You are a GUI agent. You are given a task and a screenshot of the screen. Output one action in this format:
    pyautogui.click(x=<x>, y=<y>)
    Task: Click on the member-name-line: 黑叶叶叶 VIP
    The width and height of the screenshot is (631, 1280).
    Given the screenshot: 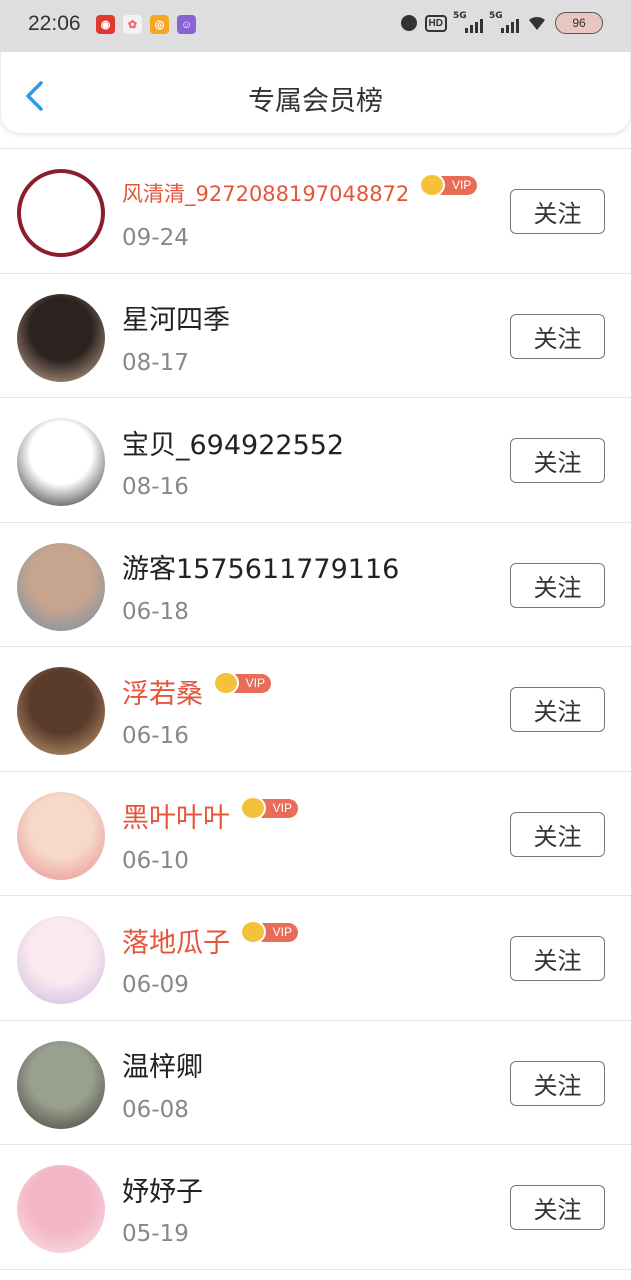 What is the action you would take?
    pyautogui.click(x=210, y=815)
    